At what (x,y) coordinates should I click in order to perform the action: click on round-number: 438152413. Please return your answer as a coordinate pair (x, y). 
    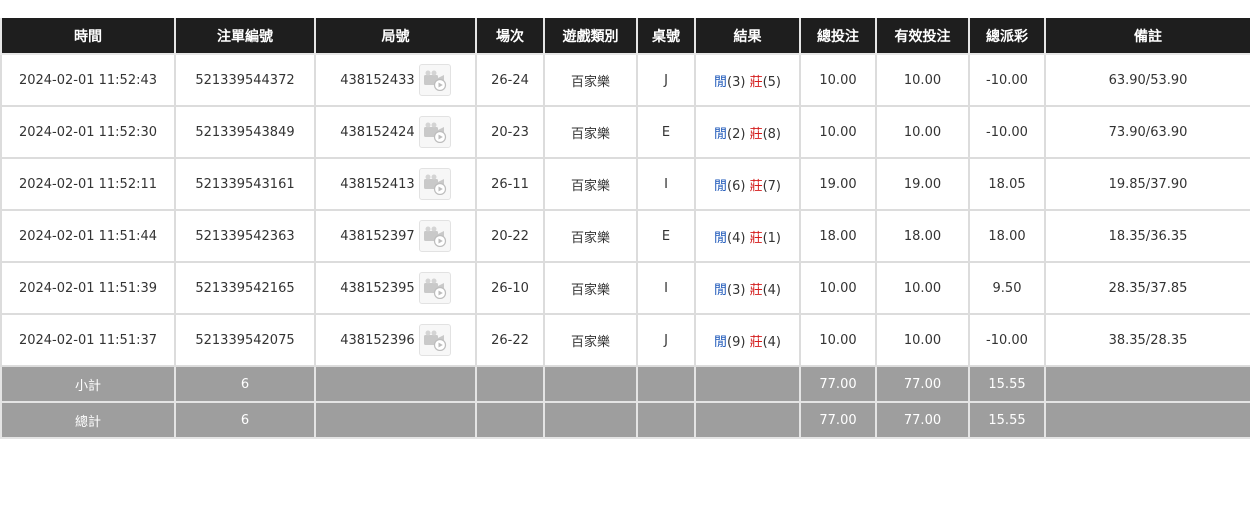
    Looking at the image, I should click on (377, 184).